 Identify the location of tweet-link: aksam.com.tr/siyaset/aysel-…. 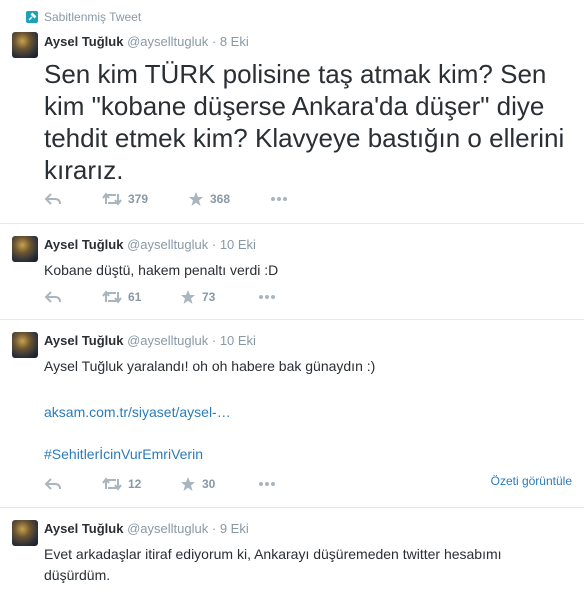
(137, 412).